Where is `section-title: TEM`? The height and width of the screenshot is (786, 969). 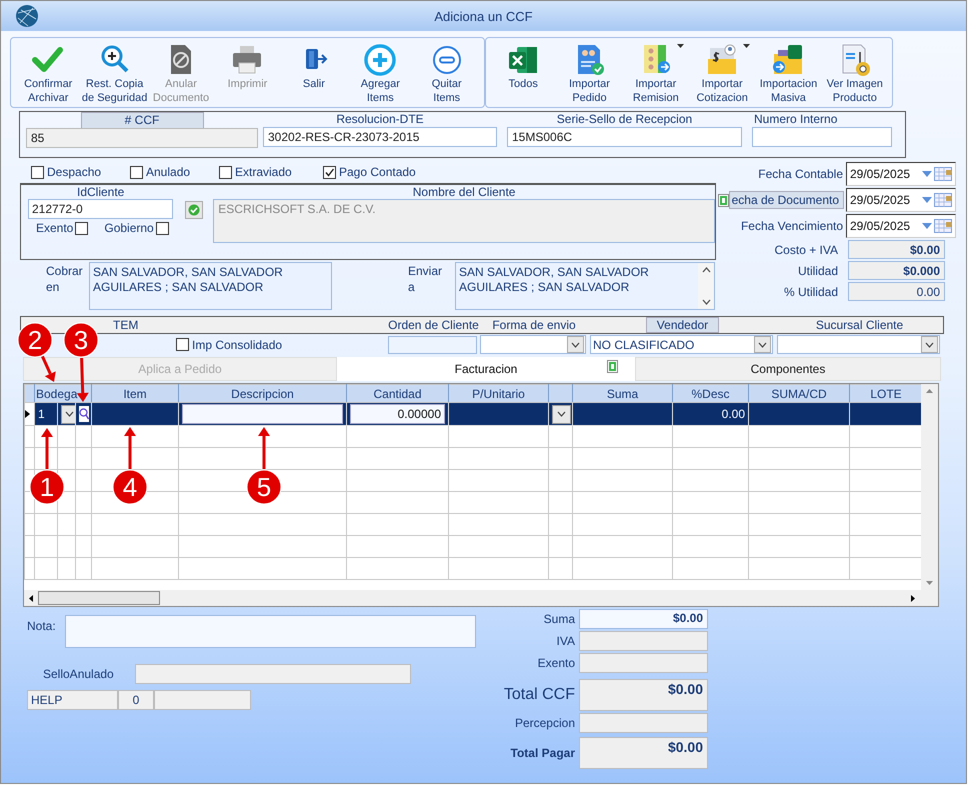 section-title: TEM is located at coordinates (126, 325).